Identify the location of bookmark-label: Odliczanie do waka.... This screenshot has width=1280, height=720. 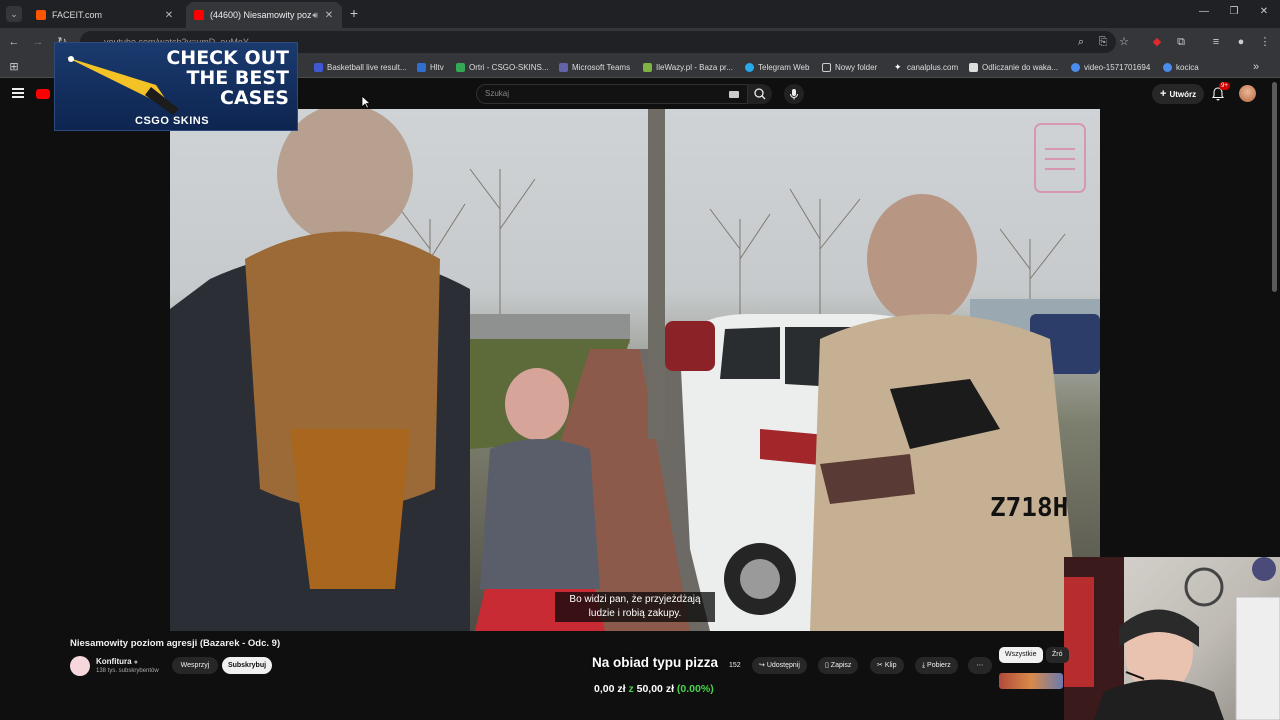
(1020, 67).